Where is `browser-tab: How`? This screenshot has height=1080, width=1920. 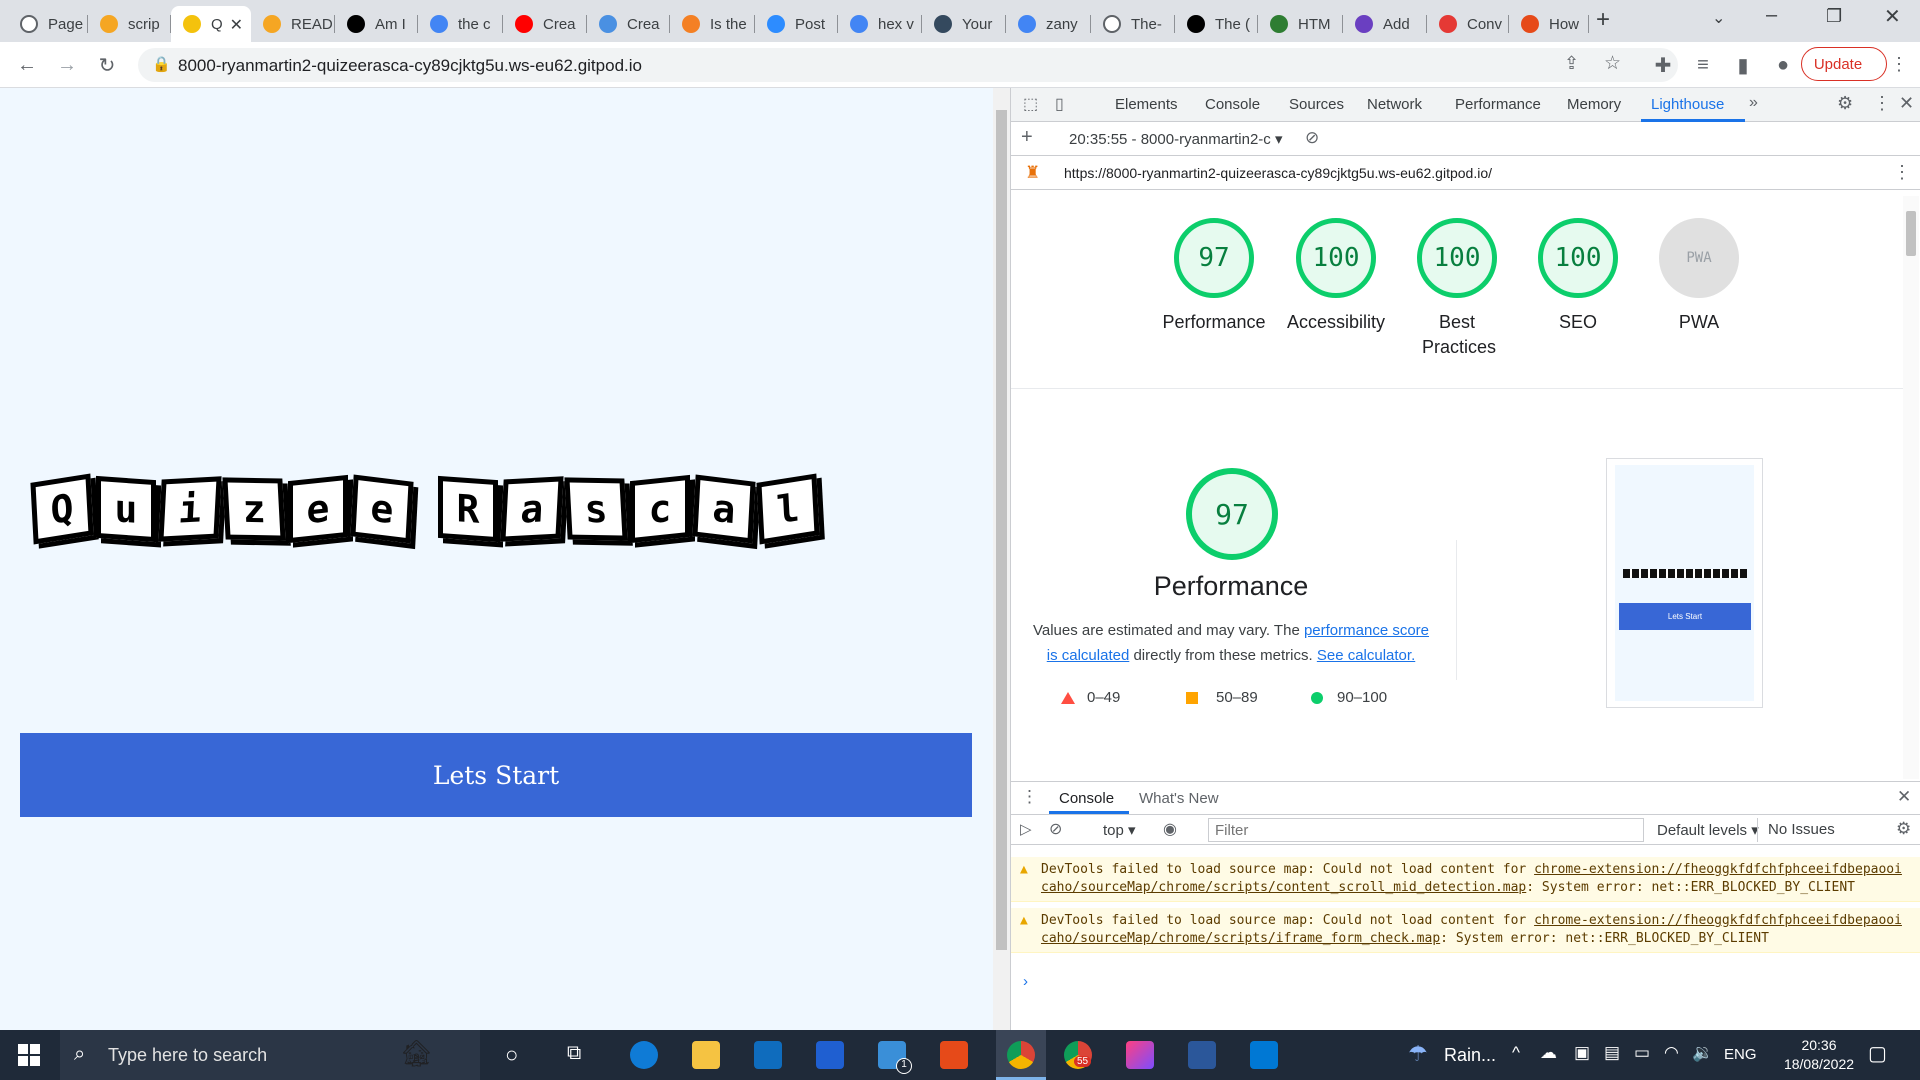 browser-tab: How is located at coordinates (1549, 24).